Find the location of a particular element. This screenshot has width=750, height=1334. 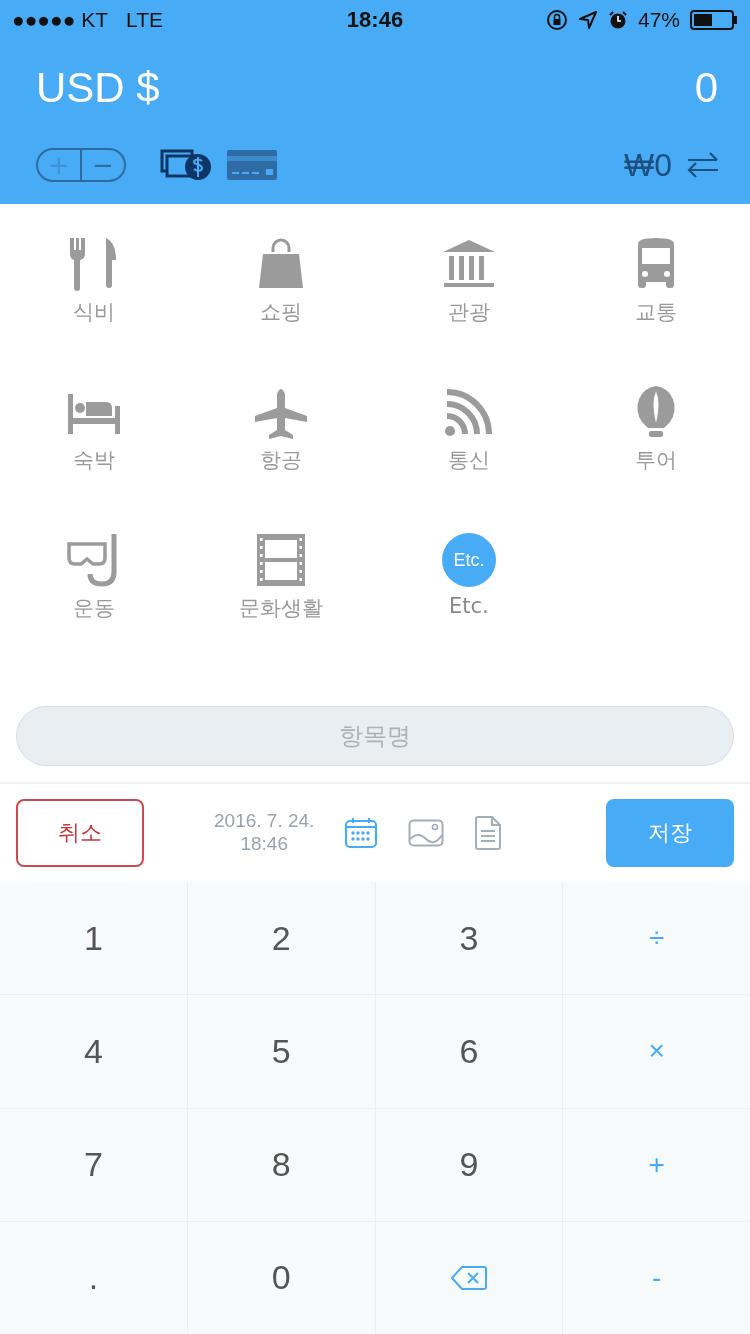

calendar-icon is located at coordinates (361, 833).